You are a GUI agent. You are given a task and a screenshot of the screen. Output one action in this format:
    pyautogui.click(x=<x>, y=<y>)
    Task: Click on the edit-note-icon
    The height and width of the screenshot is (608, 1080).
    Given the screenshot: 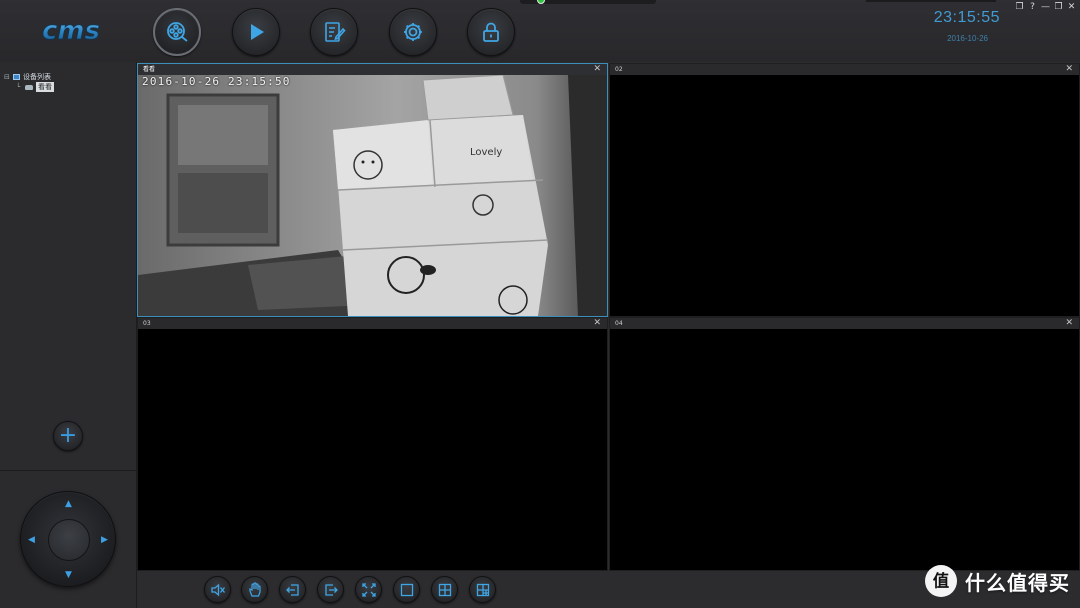 What is the action you would take?
    pyautogui.click(x=335, y=32)
    